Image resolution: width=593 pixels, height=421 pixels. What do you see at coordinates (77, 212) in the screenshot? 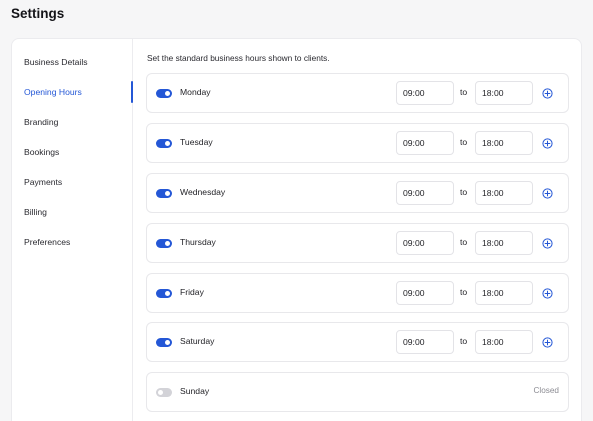
I see `sidebar-item-billing: Billing` at bounding box center [77, 212].